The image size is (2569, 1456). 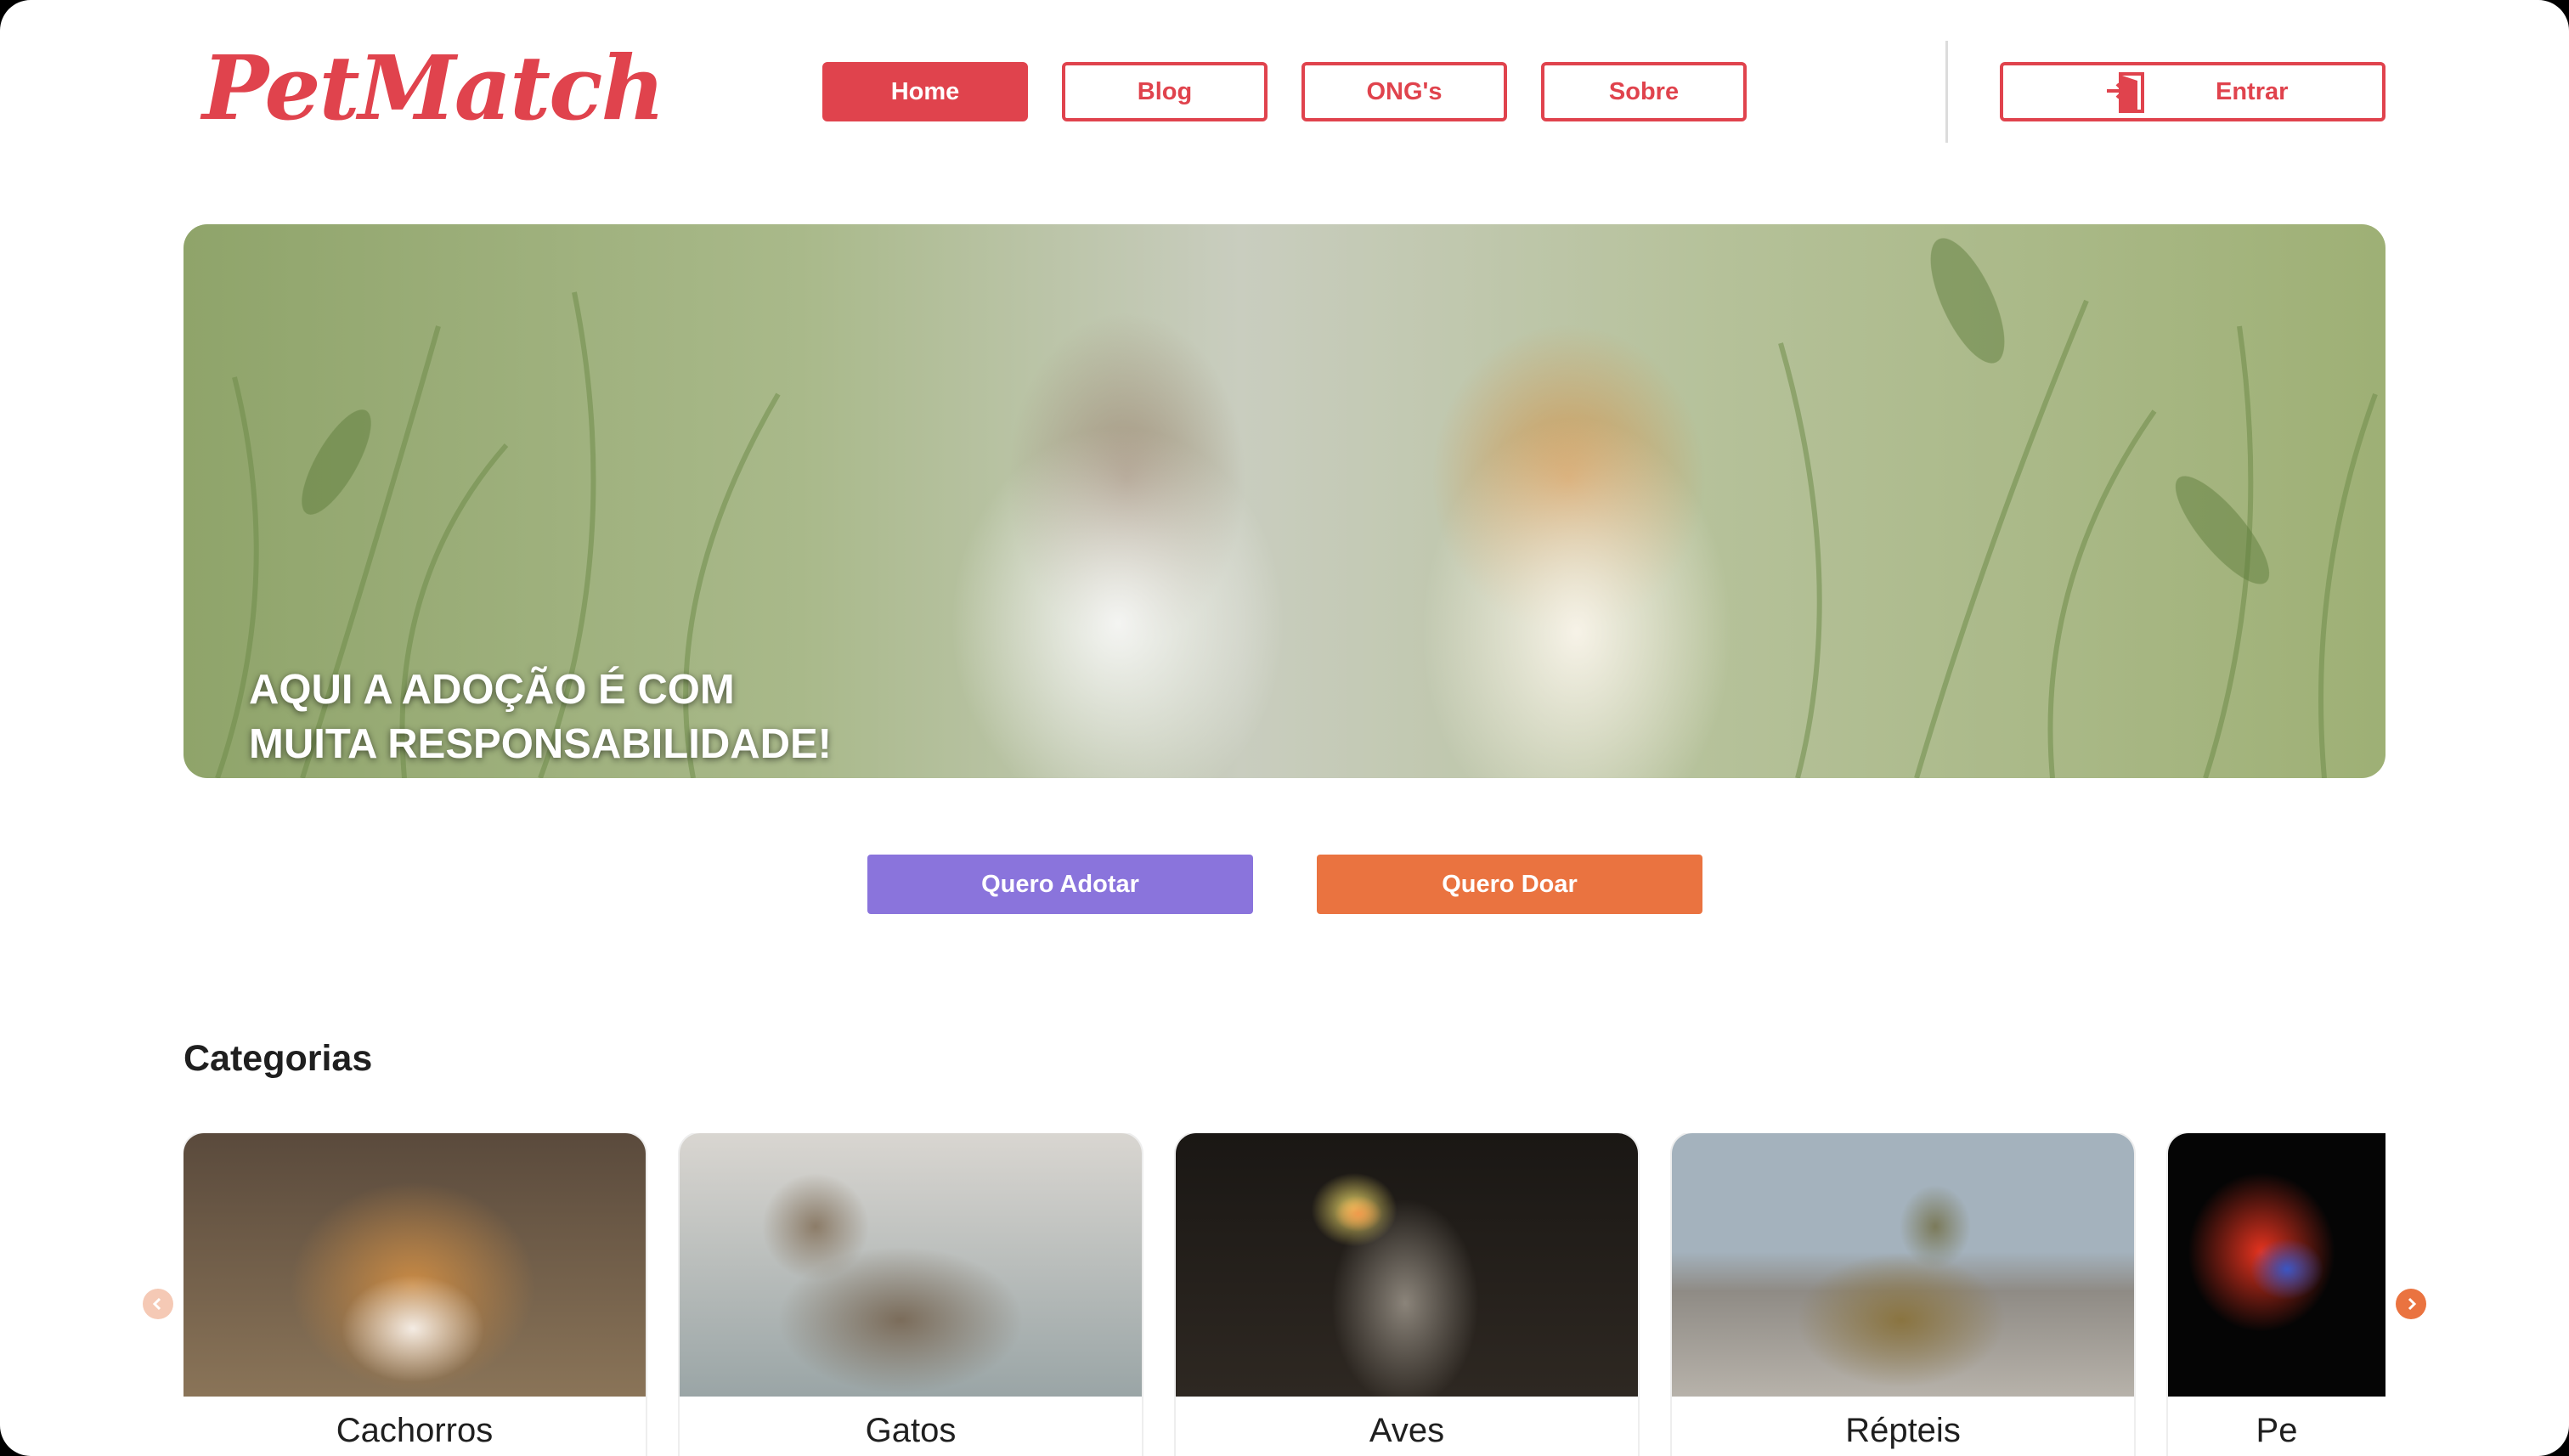 What do you see at coordinates (2277, 1265) in the screenshot?
I see `fish-photo` at bounding box center [2277, 1265].